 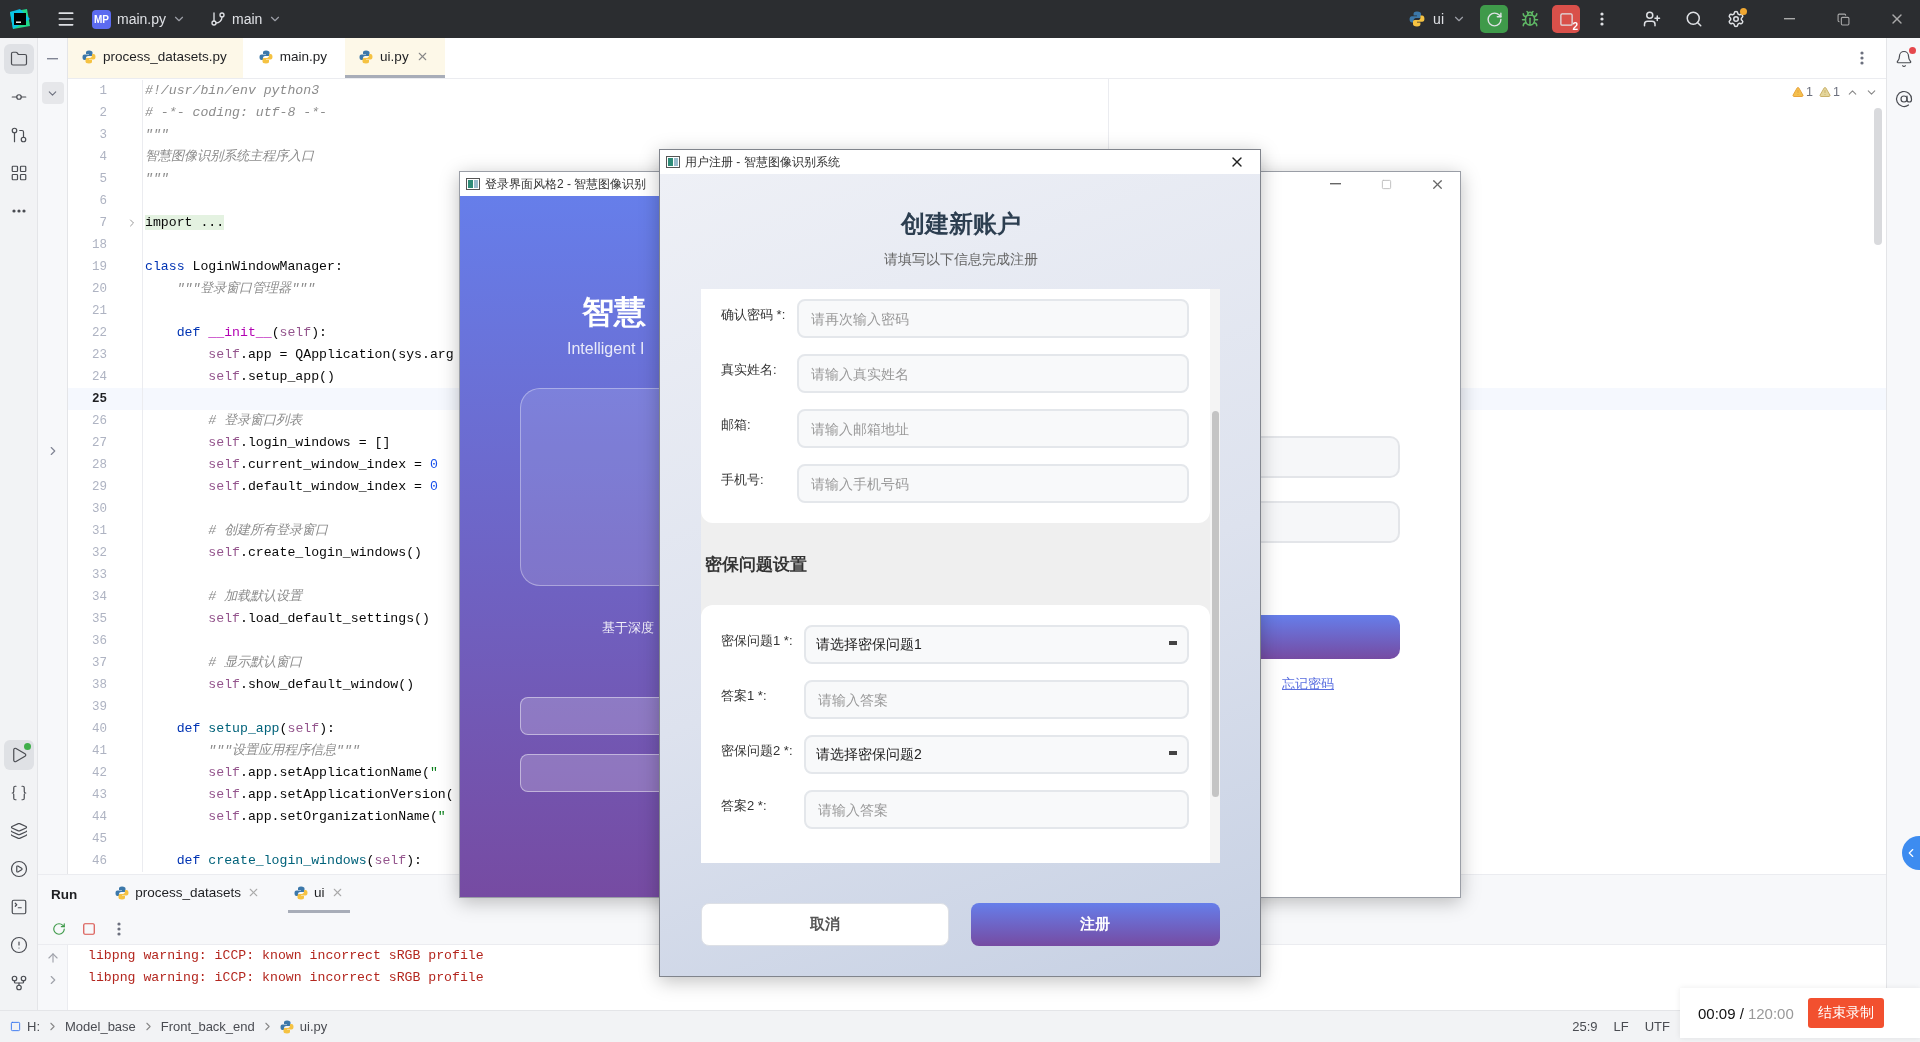 I want to click on rerun-button, so click(x=1494, y=19).